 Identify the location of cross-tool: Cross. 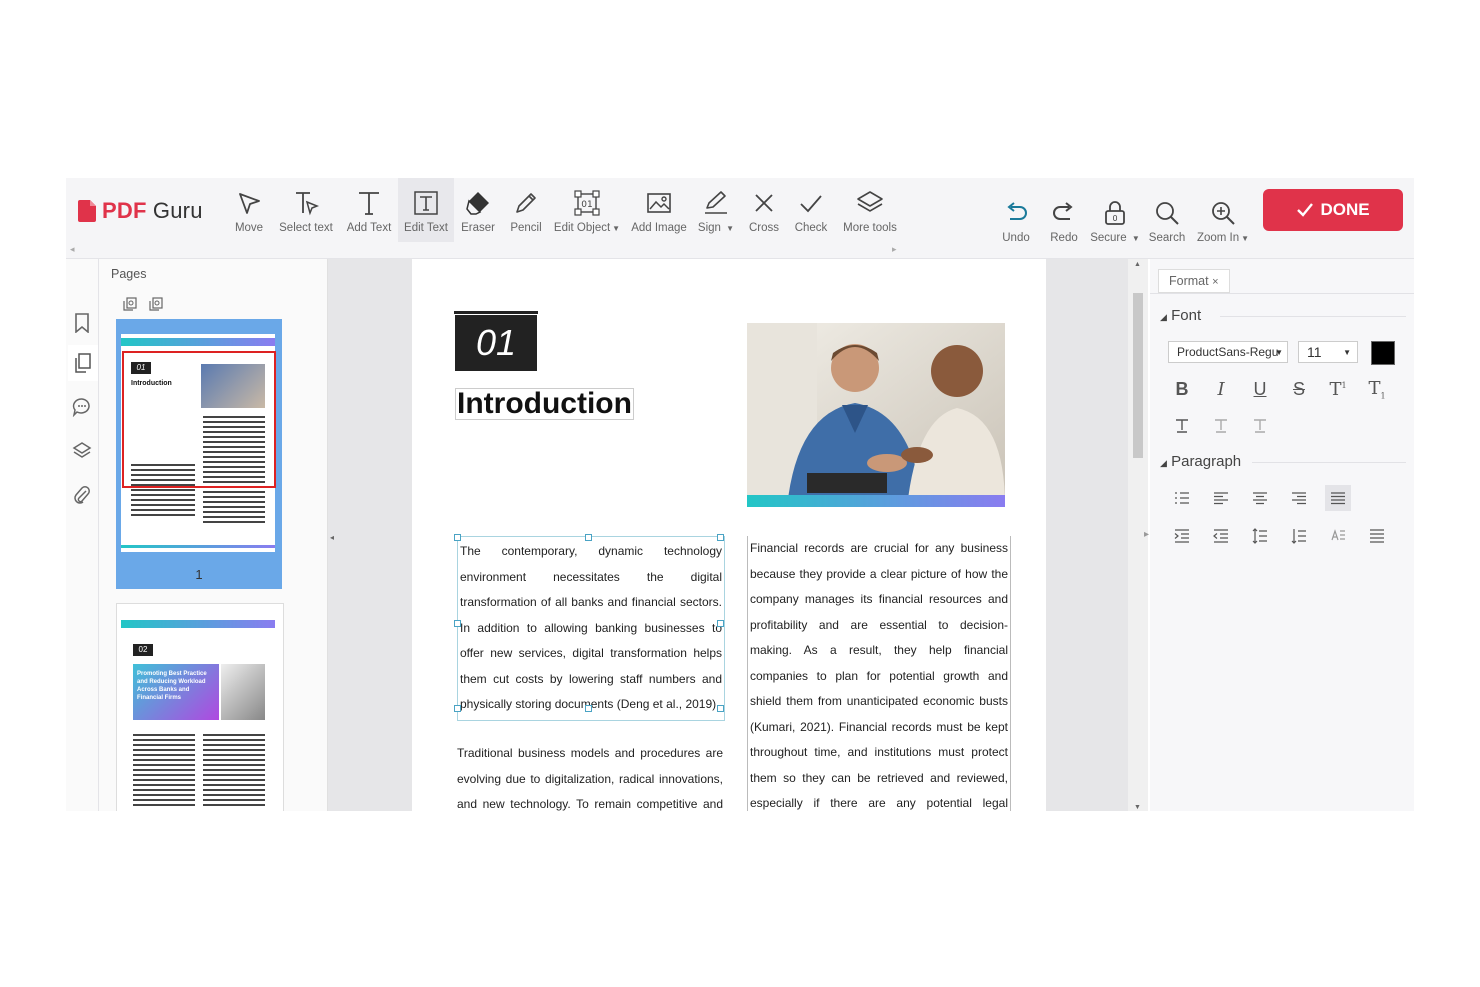
(764, 210).